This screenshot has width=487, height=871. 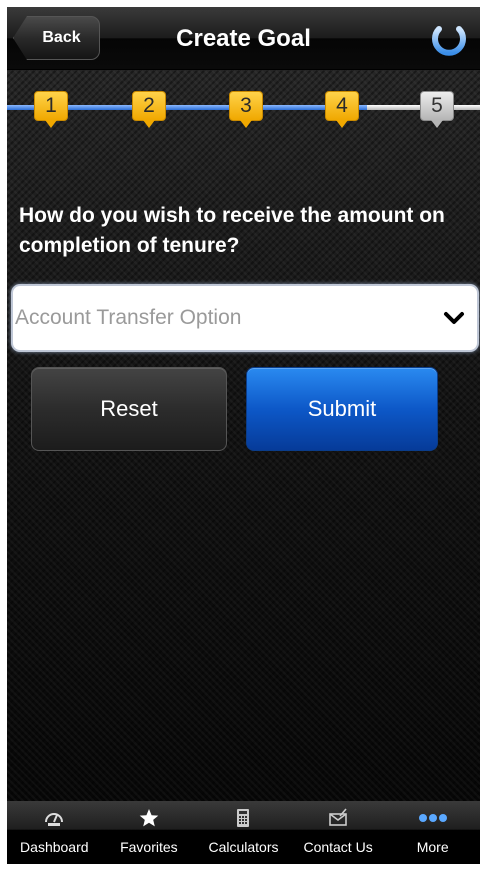 What do you see at coordinates (149, 847) in the screenshot?
I see `tab-label: Favorites` at bounding box center [149, 847].